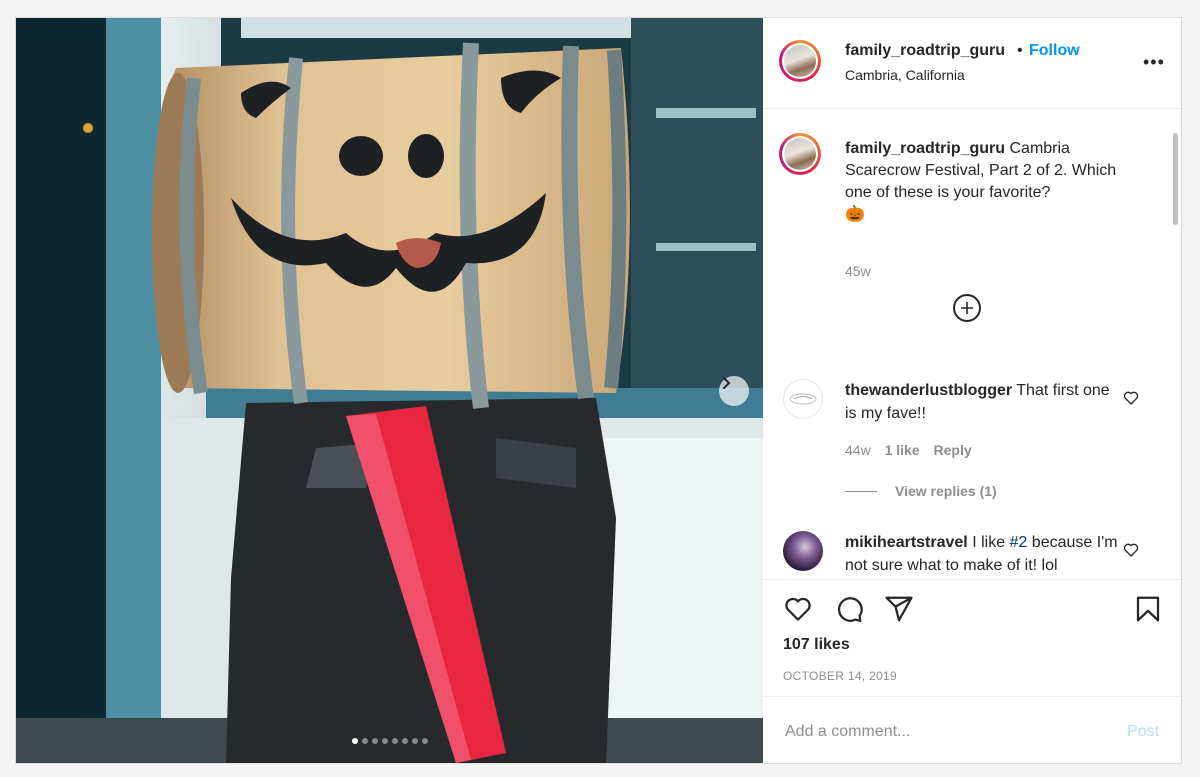  I want to click on add-comment-bar: Post, so click(972, 729).